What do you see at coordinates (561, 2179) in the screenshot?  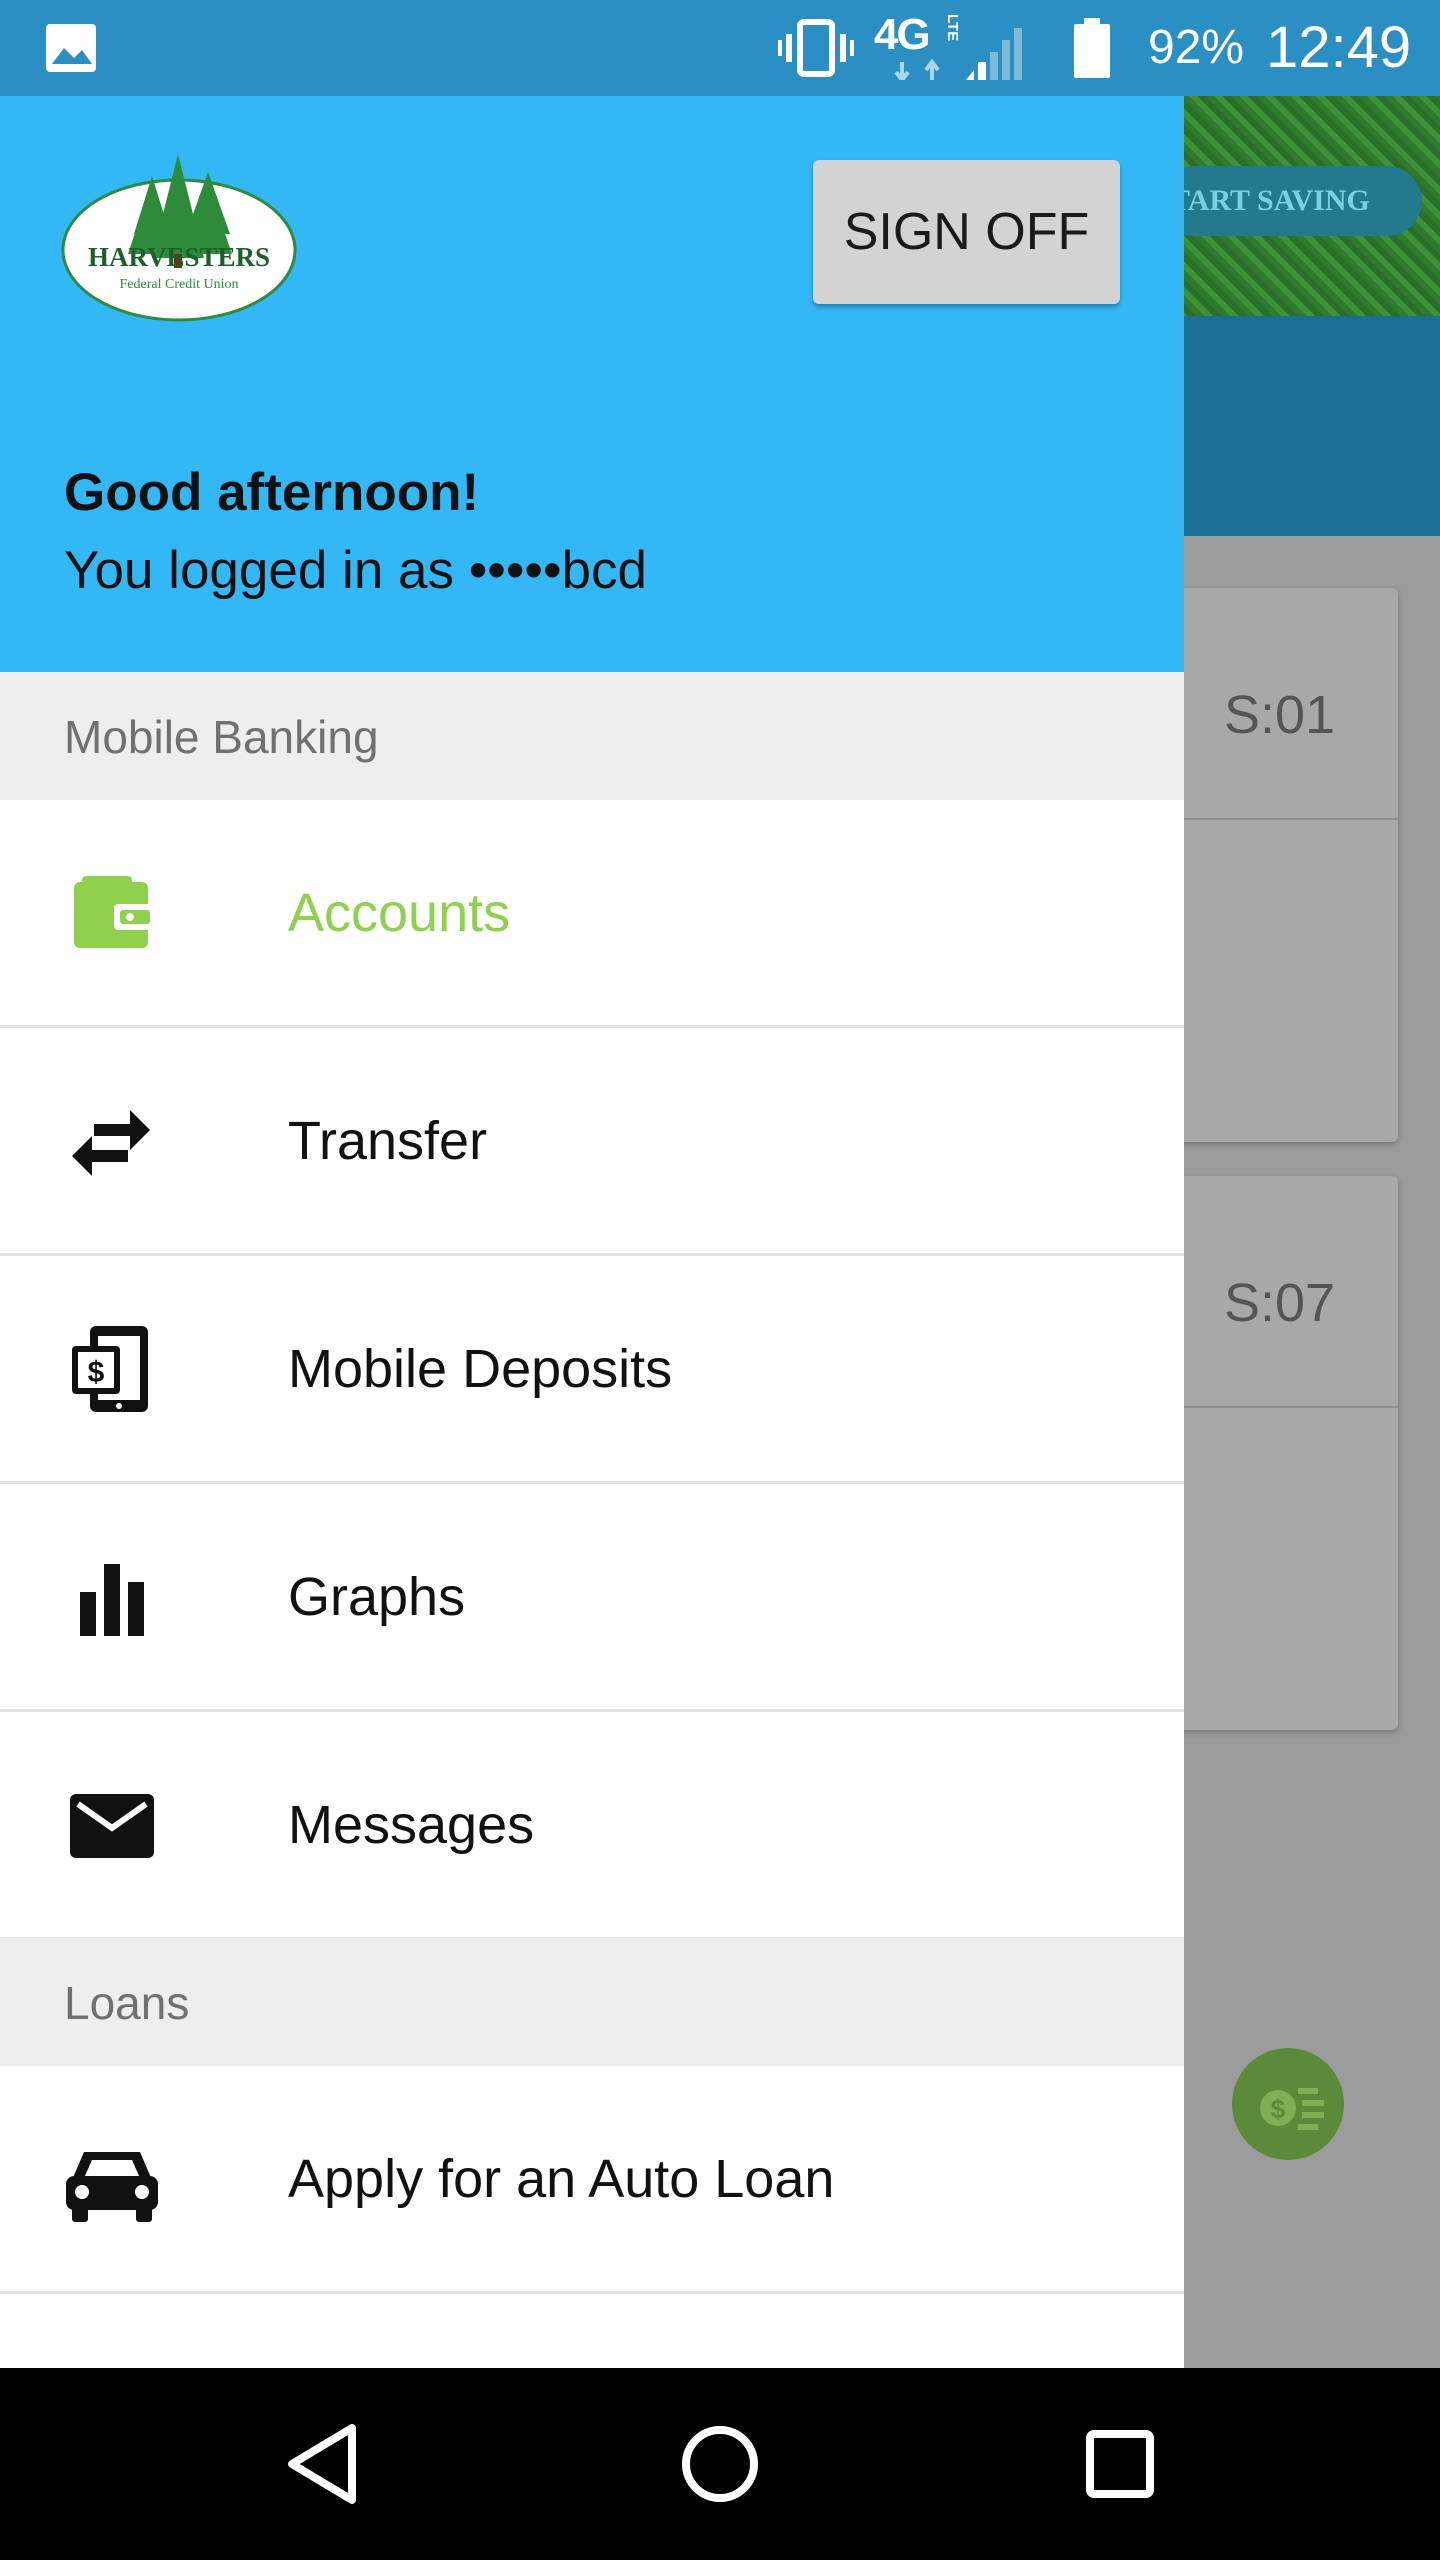 I see `menu-item-label: Apply for an Auto Loan` at bounding box center [561, 2179].